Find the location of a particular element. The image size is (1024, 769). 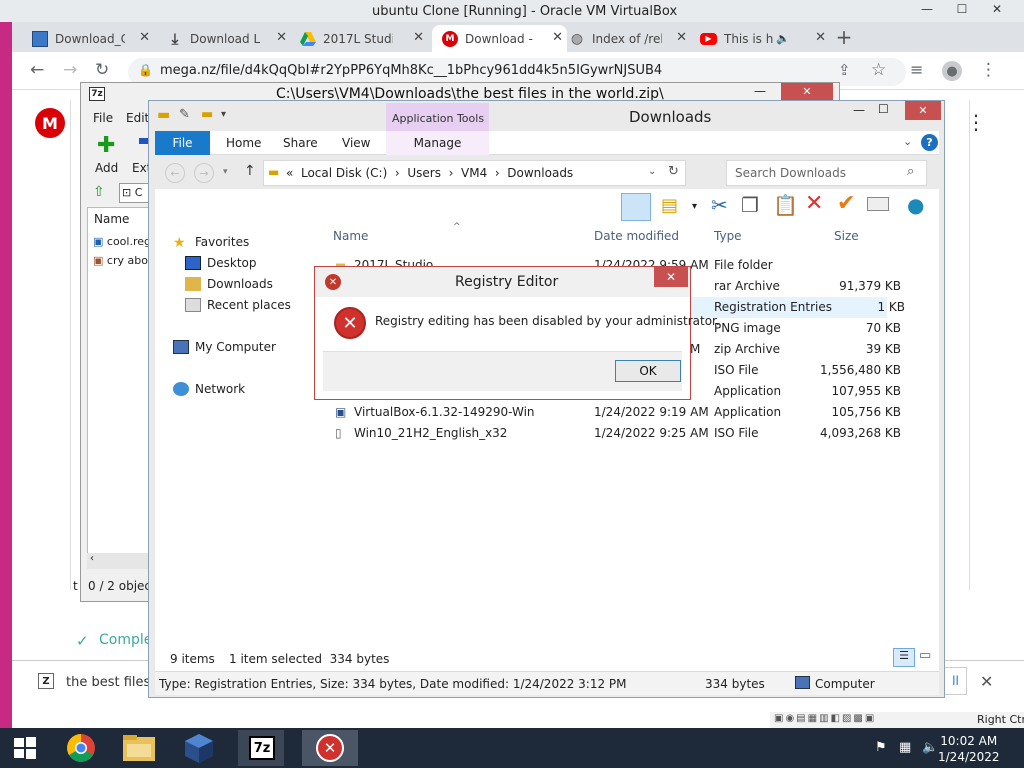

tab-share: Share is located at coordinates (300, 143).